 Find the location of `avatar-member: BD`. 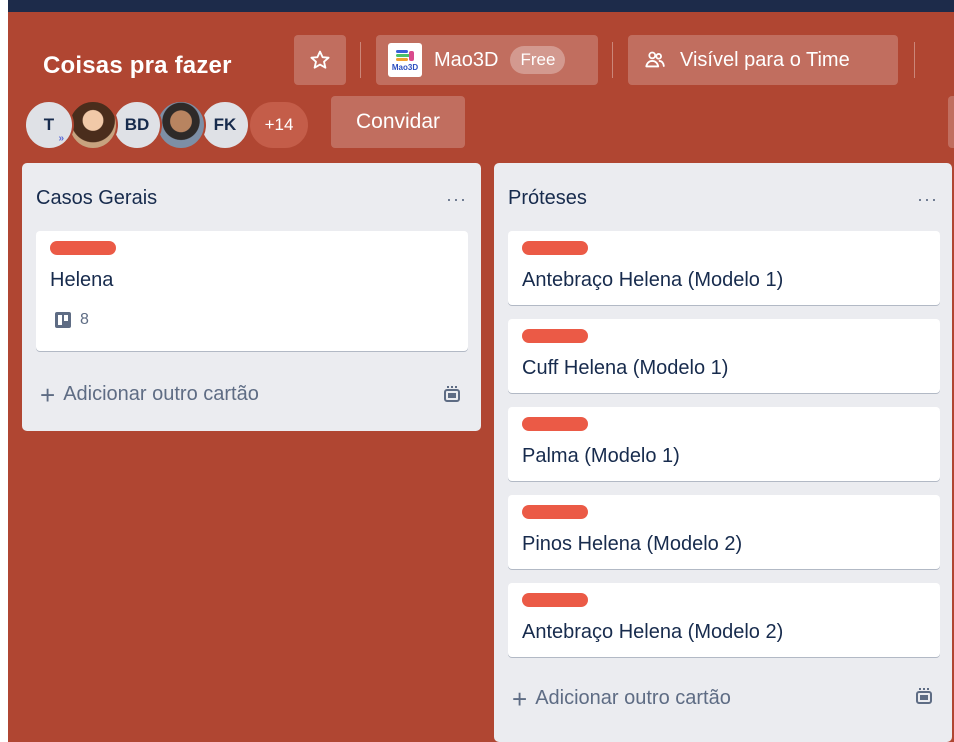

avatar-member: BD is located at coordinates (137, 125).